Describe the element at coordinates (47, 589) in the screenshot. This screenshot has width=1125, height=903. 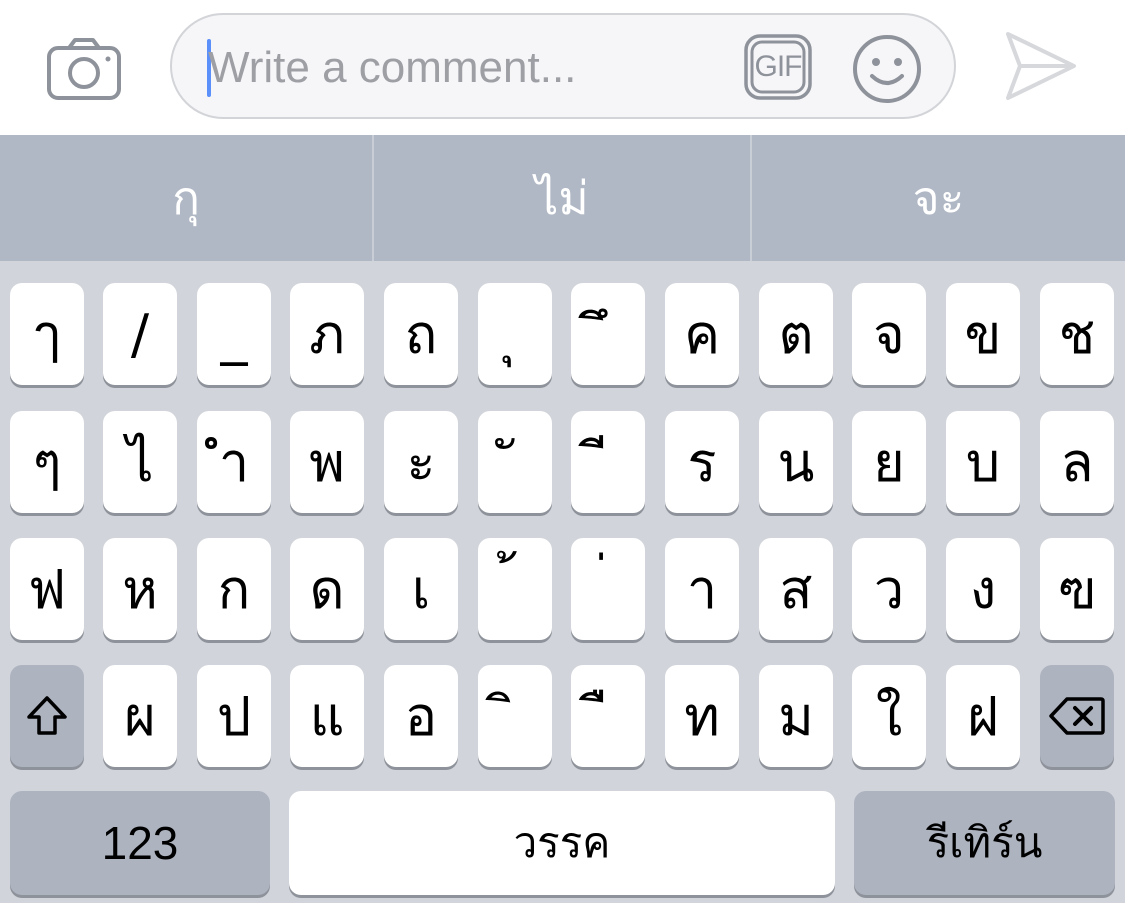
I see `key: ฟ` at that location.